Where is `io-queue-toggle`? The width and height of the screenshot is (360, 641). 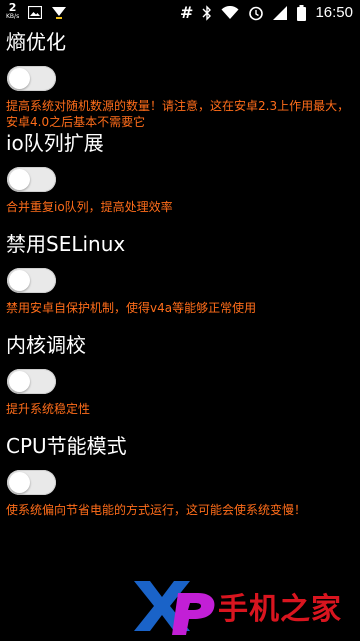 io-queue-toggle is located at coordinates (31, 179).